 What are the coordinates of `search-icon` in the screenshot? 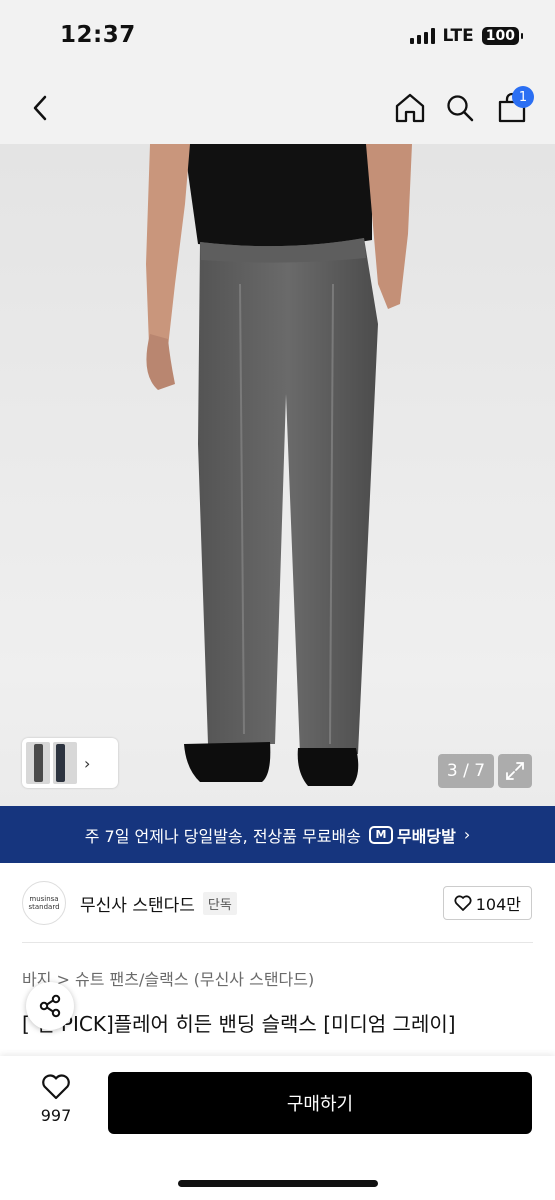 It's located at (460, 108).